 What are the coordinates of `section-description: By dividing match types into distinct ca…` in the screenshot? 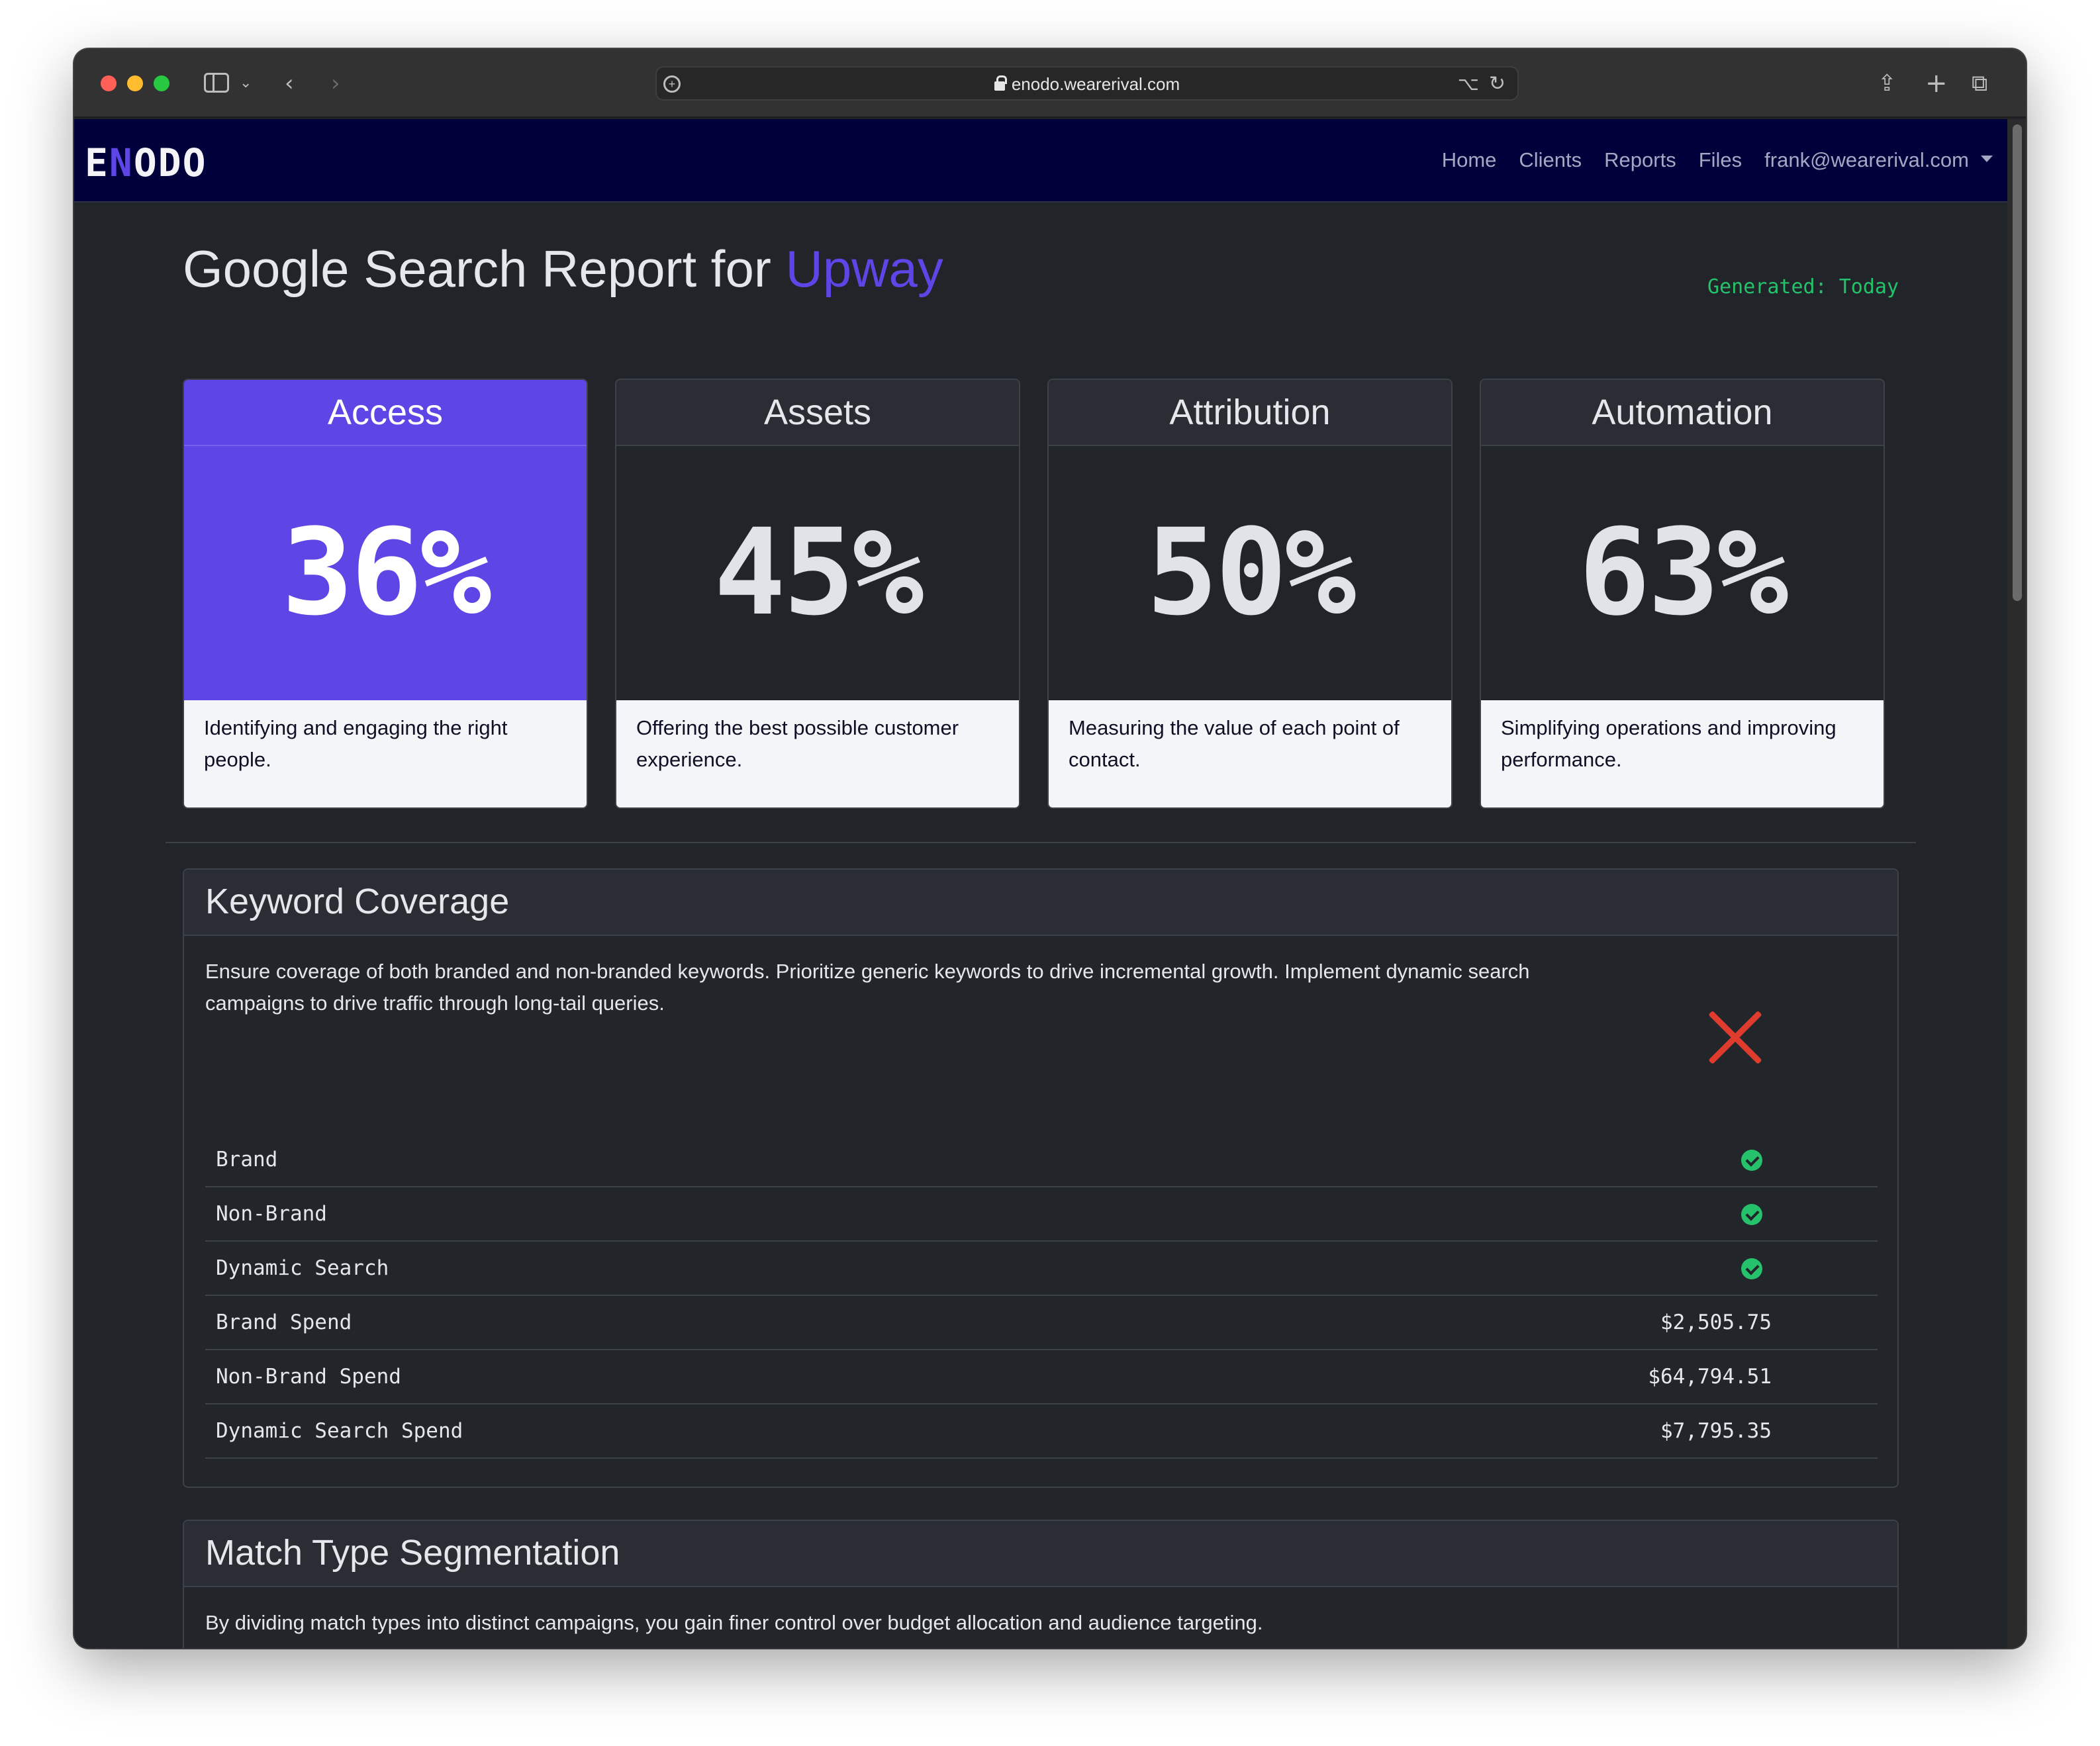 It's located at (734, 1622).